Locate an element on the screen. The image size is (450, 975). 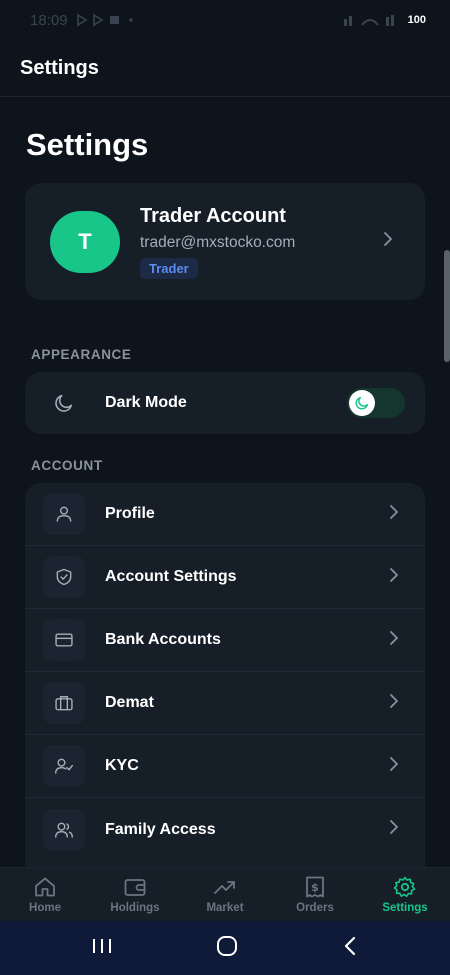
role-badge: Trader is located at coordinates (169, 268).